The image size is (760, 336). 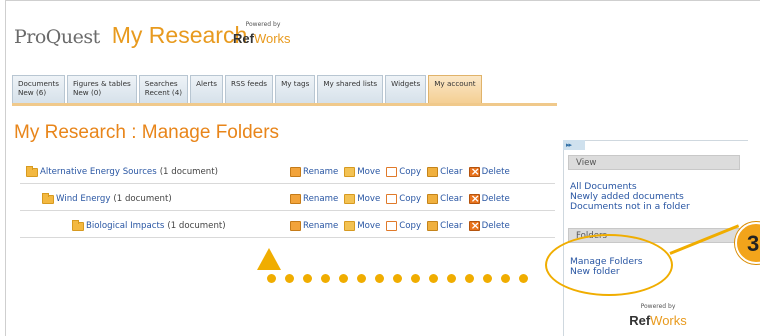 I want to click on tab-figures-tables: Figures & tables New (0), so click(x=101, y=89).